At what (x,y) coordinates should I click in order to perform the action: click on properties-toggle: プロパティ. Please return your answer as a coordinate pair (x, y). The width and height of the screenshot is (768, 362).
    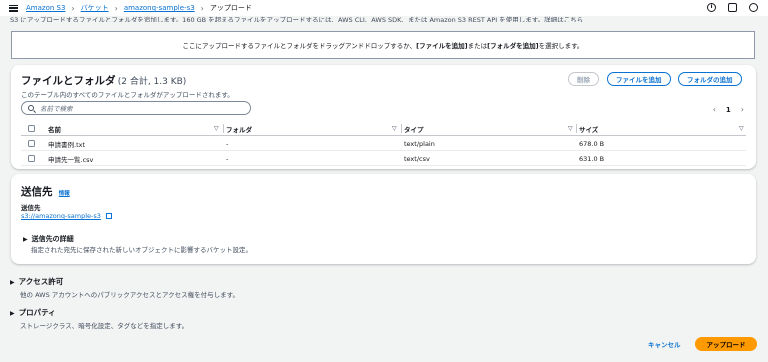
    Looking at the image, I should click on (37, 312).